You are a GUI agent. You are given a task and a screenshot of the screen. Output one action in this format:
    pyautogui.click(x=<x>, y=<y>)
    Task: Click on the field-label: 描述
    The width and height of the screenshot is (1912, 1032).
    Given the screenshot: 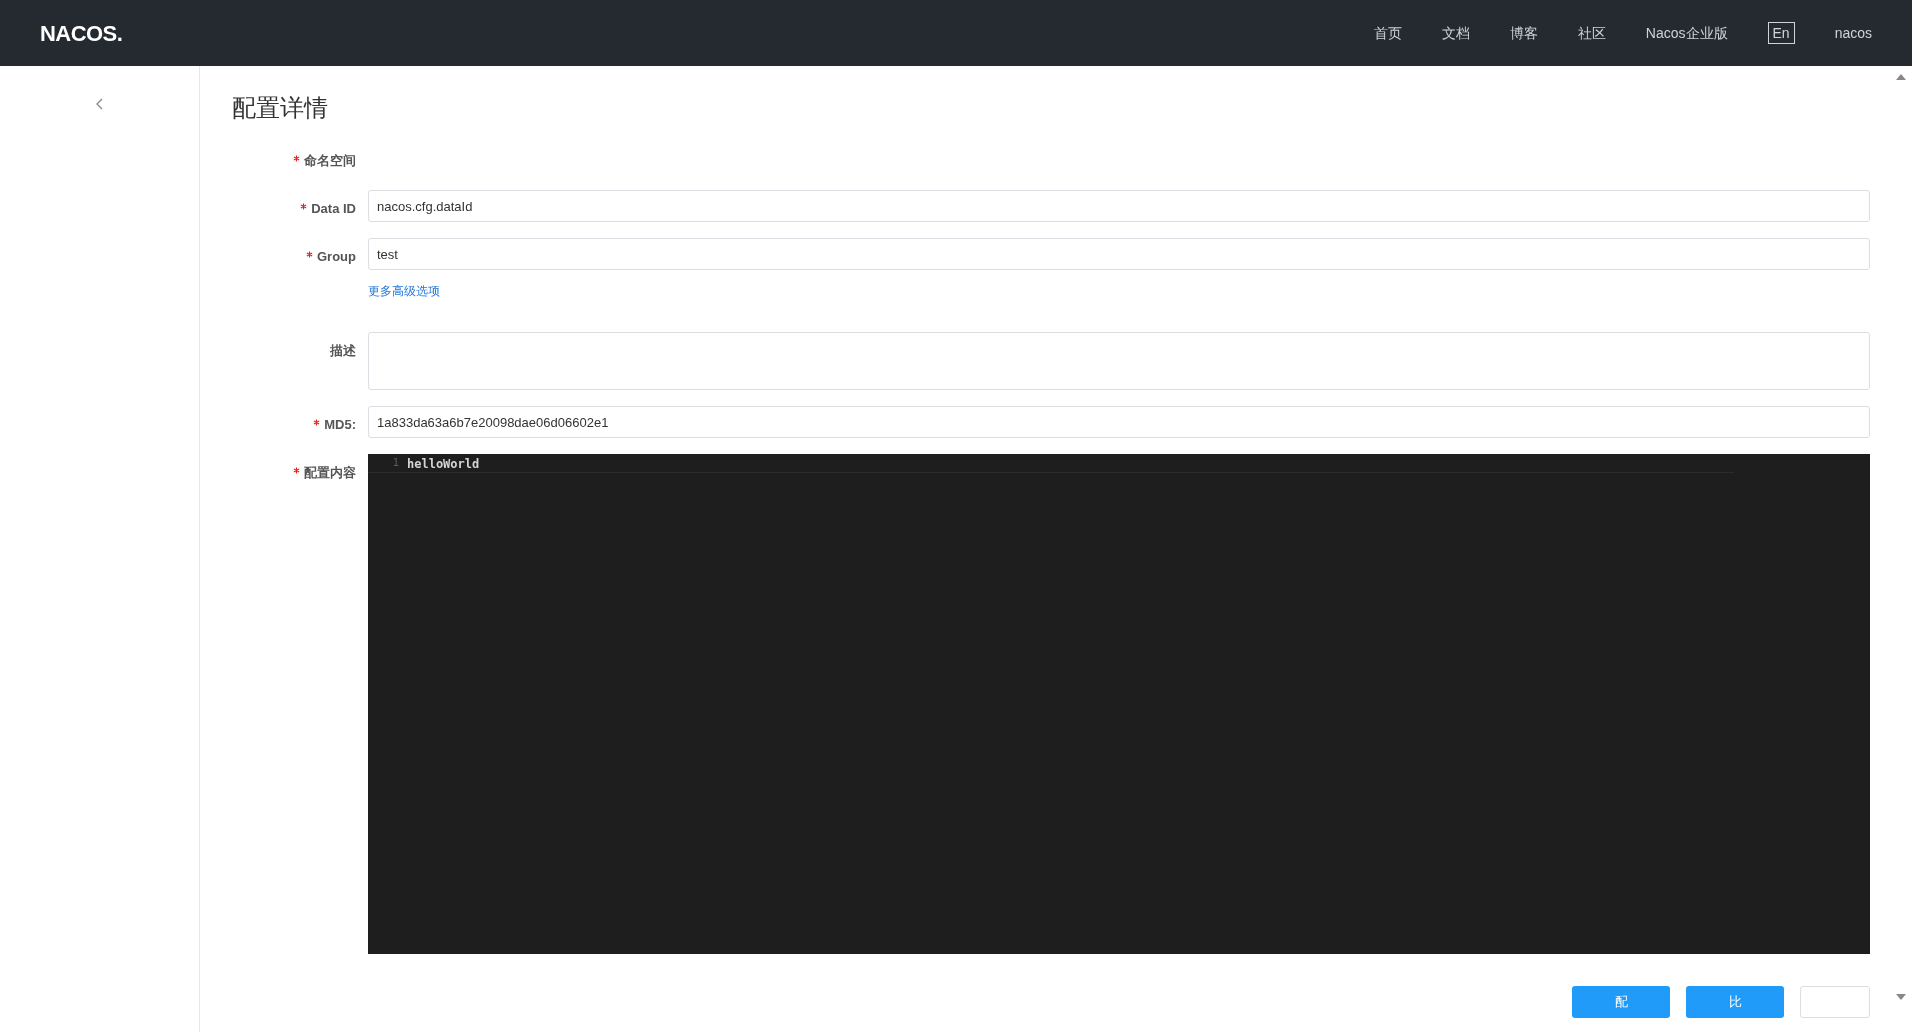 What is the action you would take?
    pyautogui.click(x=343, y=350)
    